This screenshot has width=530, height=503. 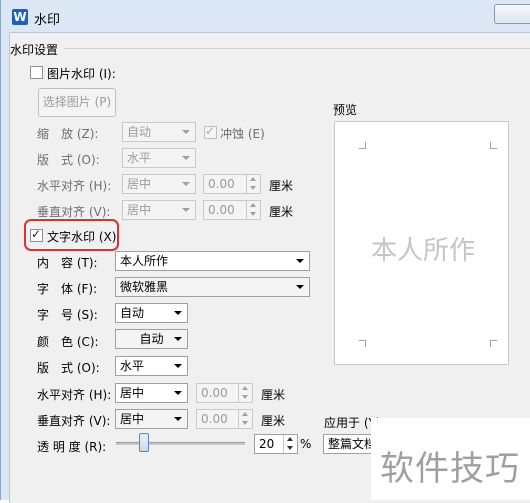 What do you see at coordinates (68, 134) in the screenshot?
I see `picture-scale-label: 缩 放 (Z):` at bounding box center [68, 134].